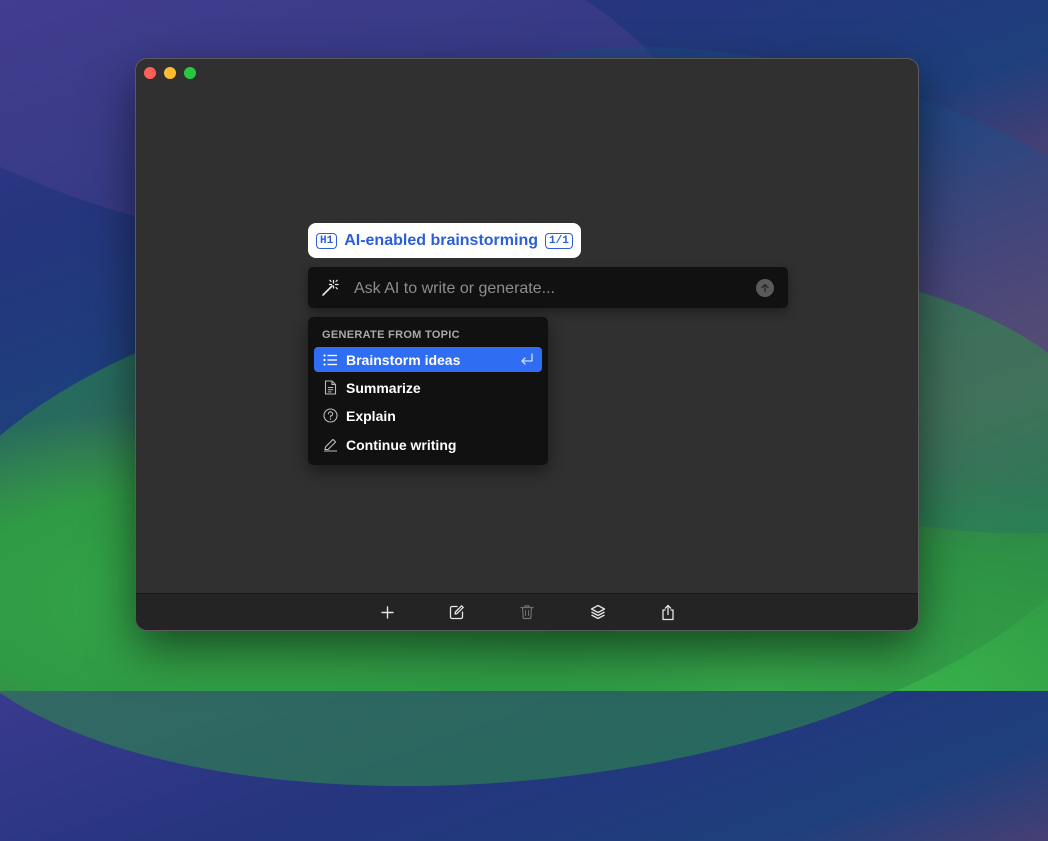 This screenshot has height=841, width=1048. What do you see at coordinates (441, 241) in the screenshot?
I see `heading-title: AI-enabled brainstorming` at bounding box center [441, 241].